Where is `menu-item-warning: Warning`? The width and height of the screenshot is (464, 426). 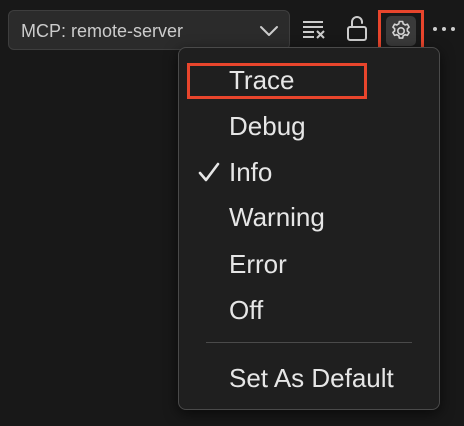 menu-item-warning: Warning is located at coordinates (309, 217).